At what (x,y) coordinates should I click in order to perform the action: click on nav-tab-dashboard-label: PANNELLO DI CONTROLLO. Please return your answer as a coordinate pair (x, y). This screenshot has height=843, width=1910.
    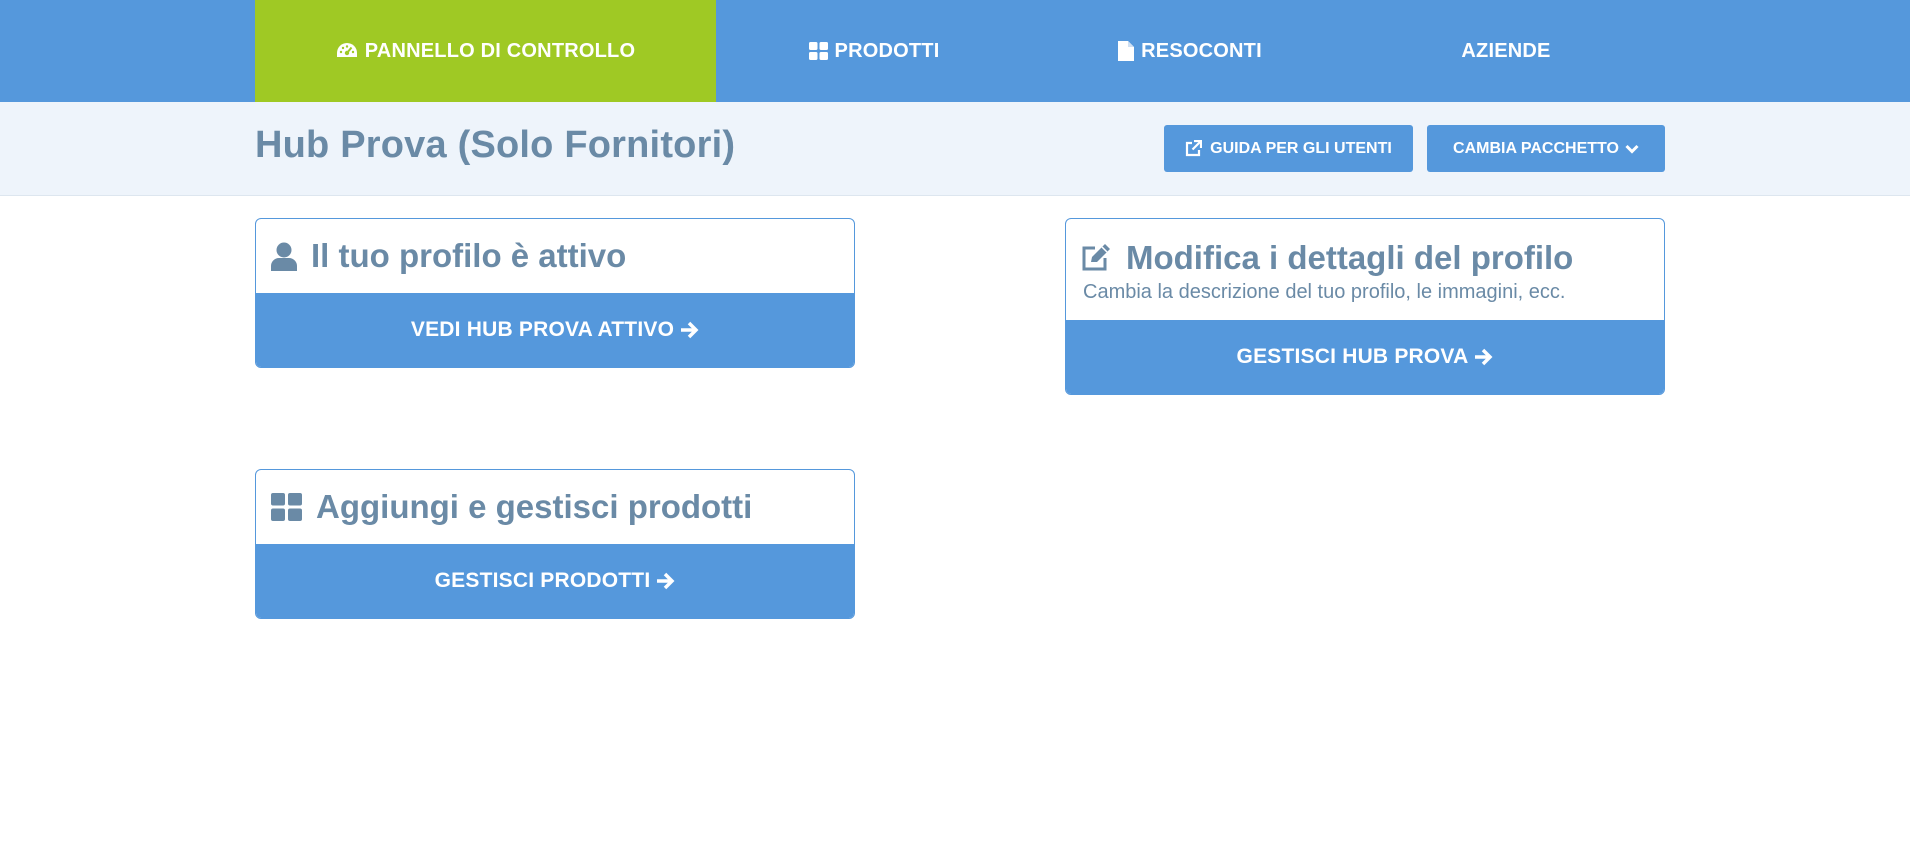
    Looking at the image, I should click on (500, 50).